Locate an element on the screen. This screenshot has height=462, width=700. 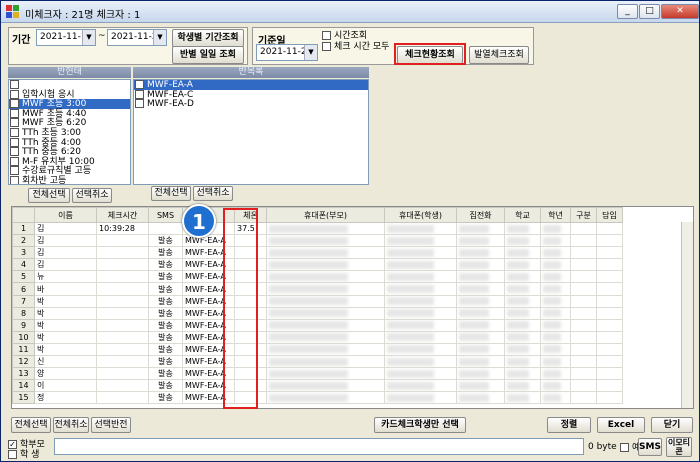
table-row: 6 바 발송 MWF-EA-A is located at coordinates (317, 289).